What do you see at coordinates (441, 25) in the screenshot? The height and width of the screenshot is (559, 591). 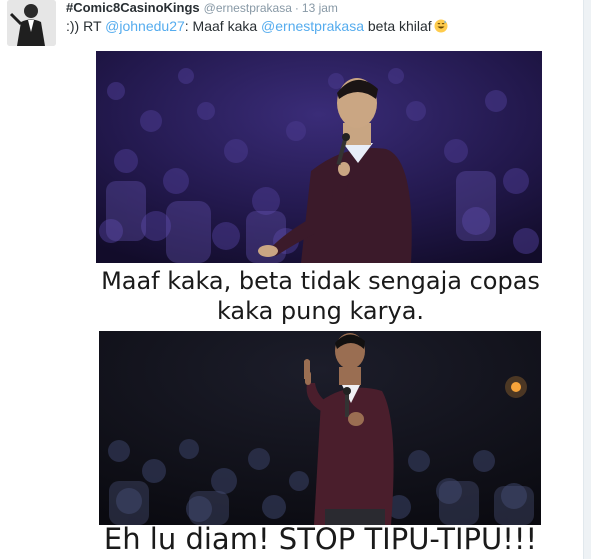 I see `grinning-sweat-emoji-icon` at bounding box center [441, 25].